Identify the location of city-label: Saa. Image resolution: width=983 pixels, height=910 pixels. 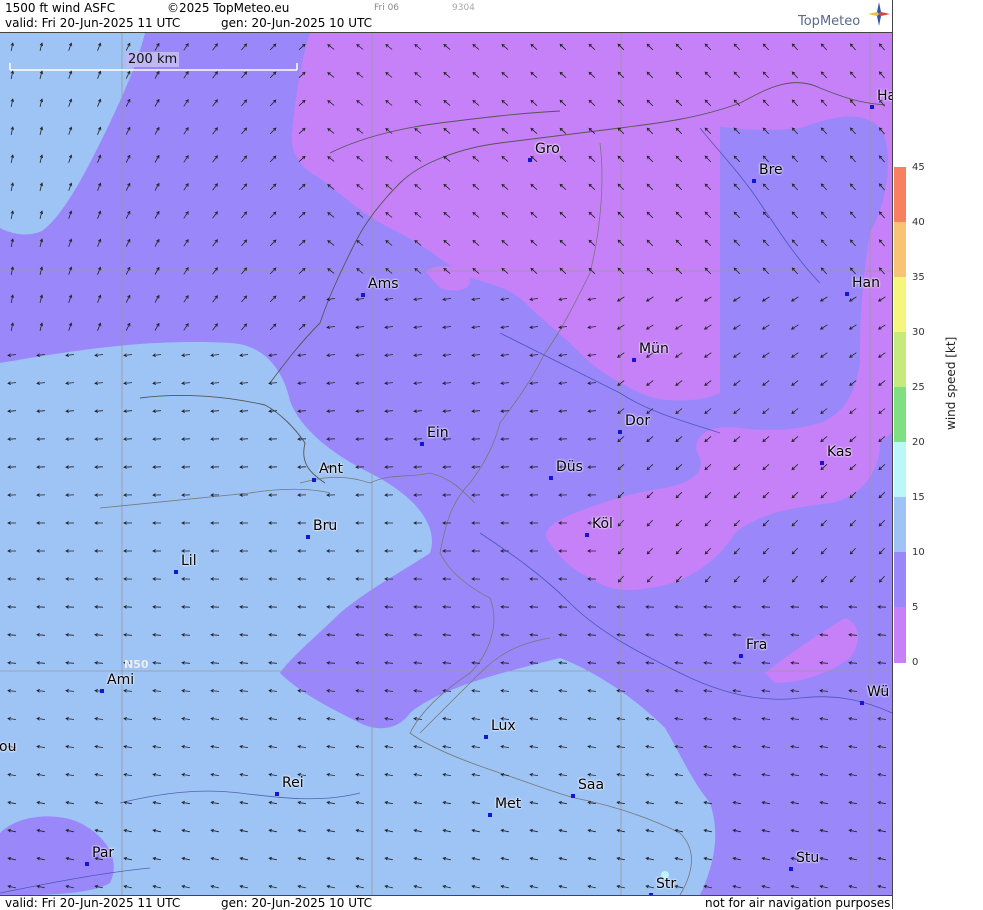
(591, 785).